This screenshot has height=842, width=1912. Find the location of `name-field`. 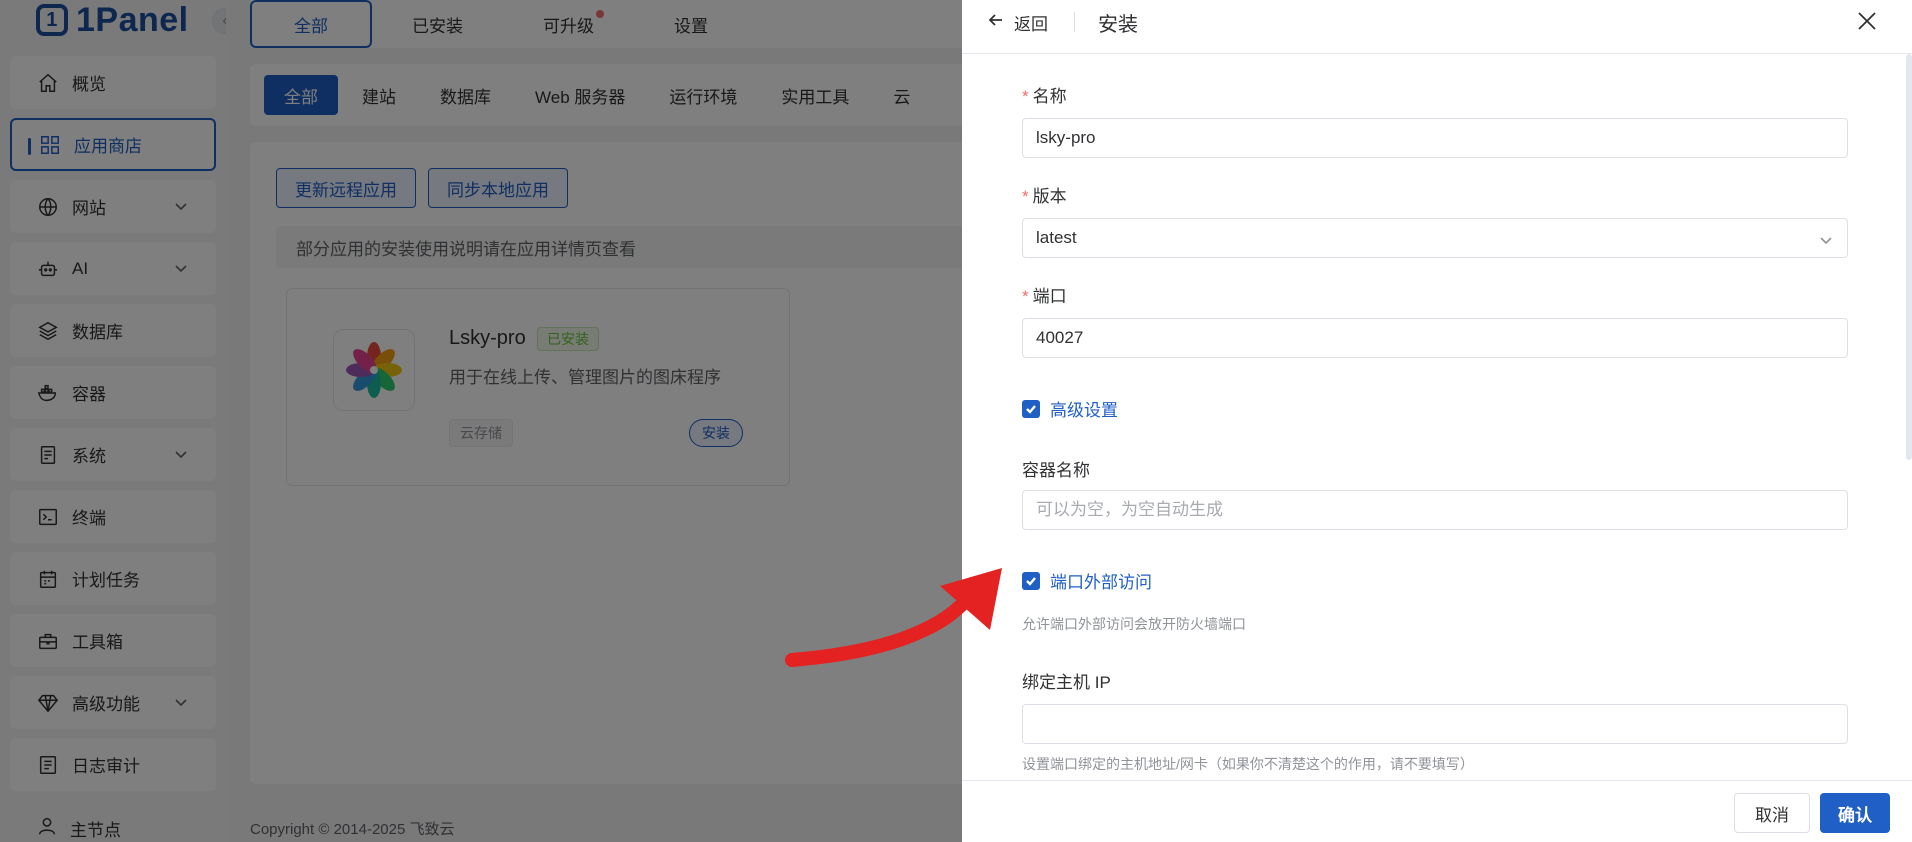

name-field is located at coordinates (1435, 138).